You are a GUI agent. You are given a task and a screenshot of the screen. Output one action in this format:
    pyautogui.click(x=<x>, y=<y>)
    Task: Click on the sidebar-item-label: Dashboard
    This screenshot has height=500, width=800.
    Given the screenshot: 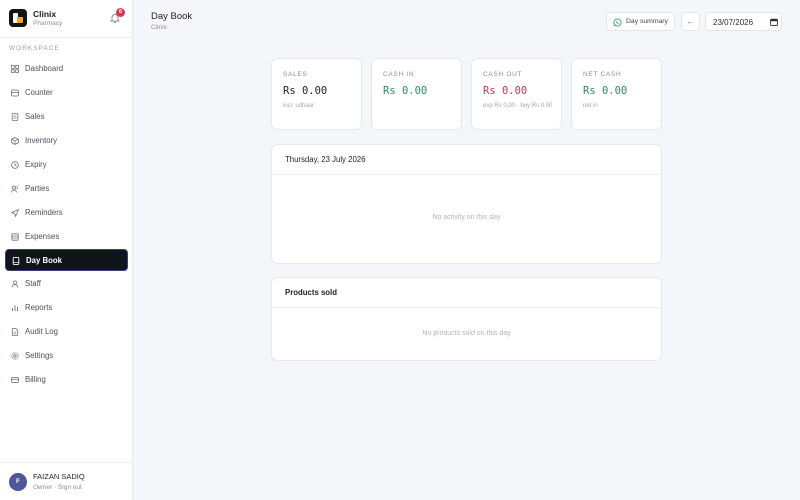 What is the action you would take?
    pyautogui.click(x=44, y=68)
    